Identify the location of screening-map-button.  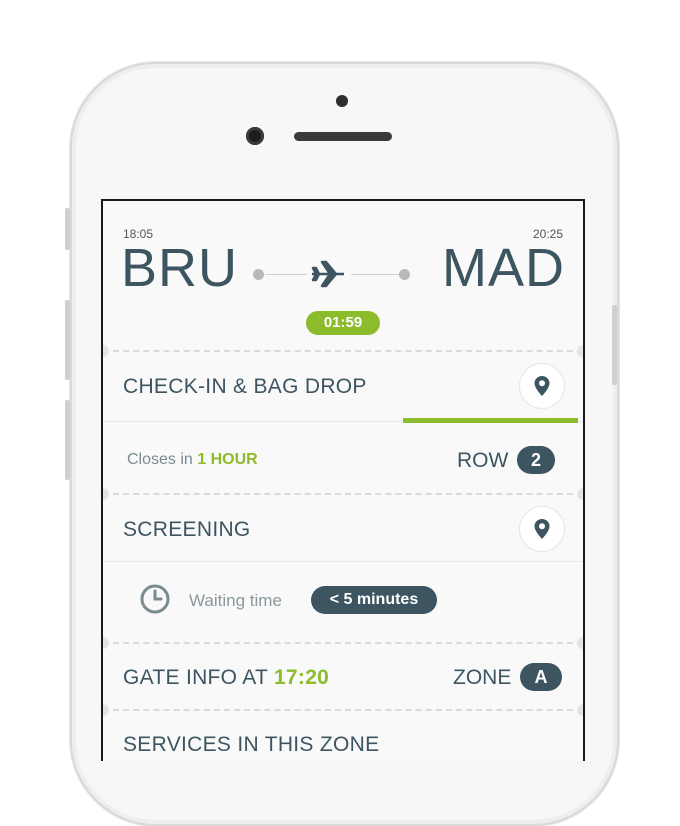
(542, 529).